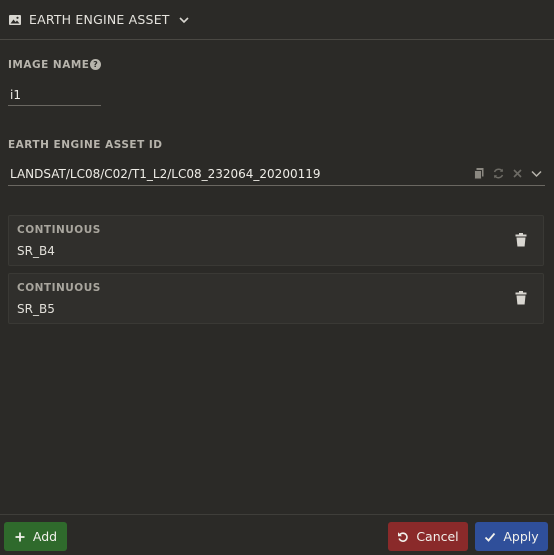  What do you see at coordinates (277, 534) in the screenshot?
I see `footer-bar: Add Cancel Apply` at bounding box center [277, 534].